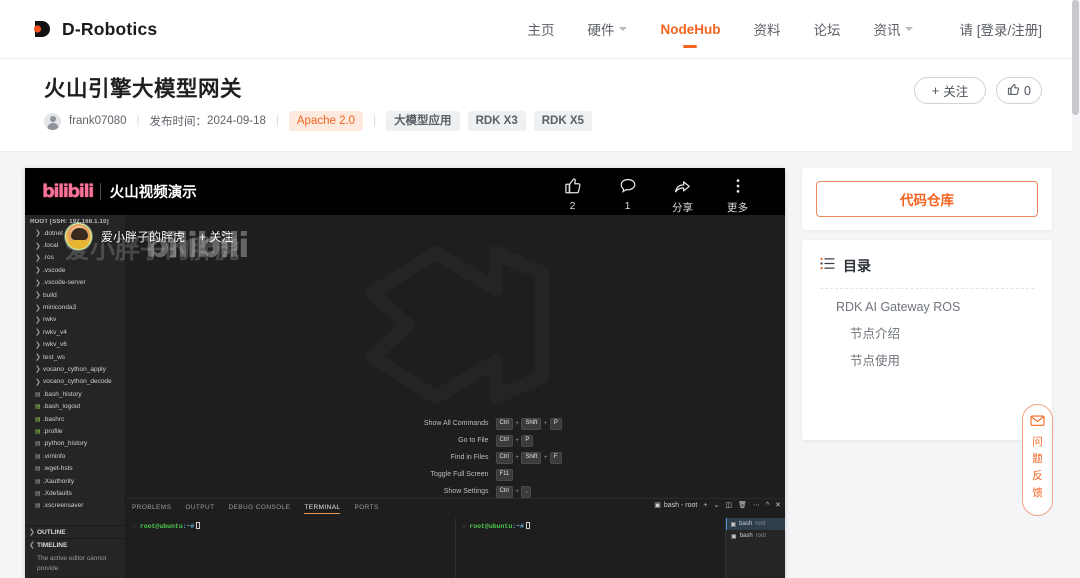 The image size is (1080, 578). I want to click on nav-item-docs: 资料, so click(766, 29).